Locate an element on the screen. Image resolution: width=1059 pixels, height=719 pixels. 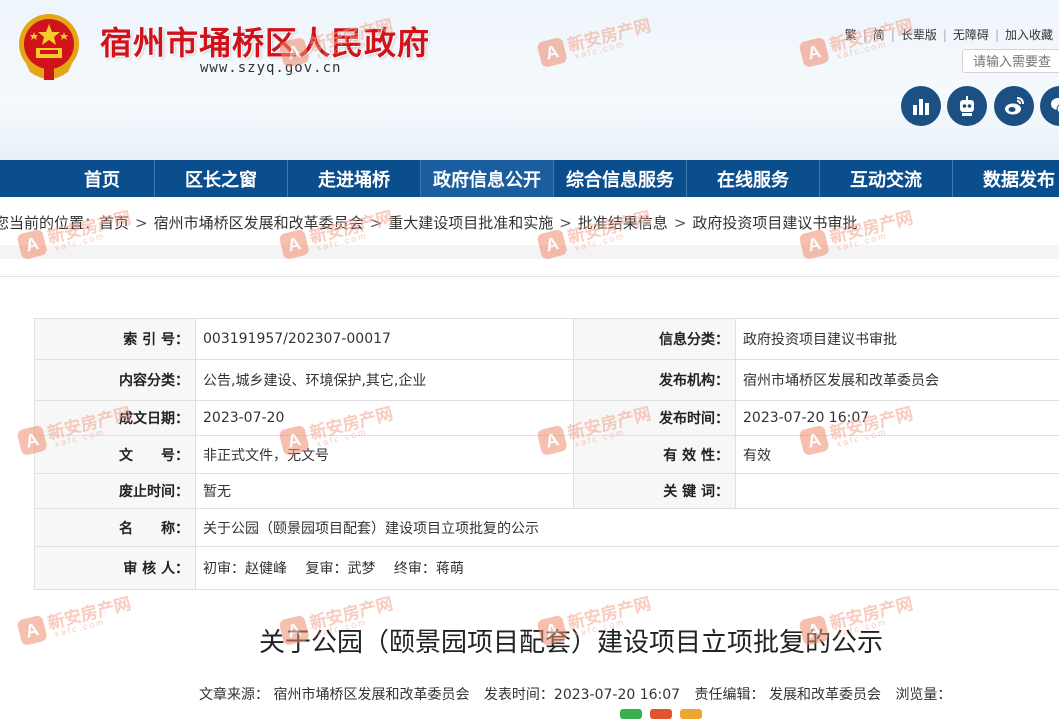
divider is located at coordinates (529, 276).